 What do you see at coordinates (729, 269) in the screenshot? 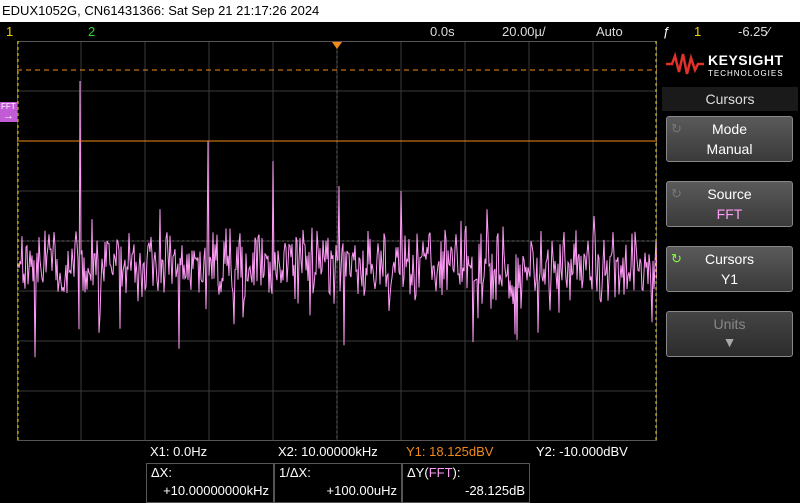
I see `cursors-softkey: ↻ Cursors Y1` at bounding box center [729, 269].